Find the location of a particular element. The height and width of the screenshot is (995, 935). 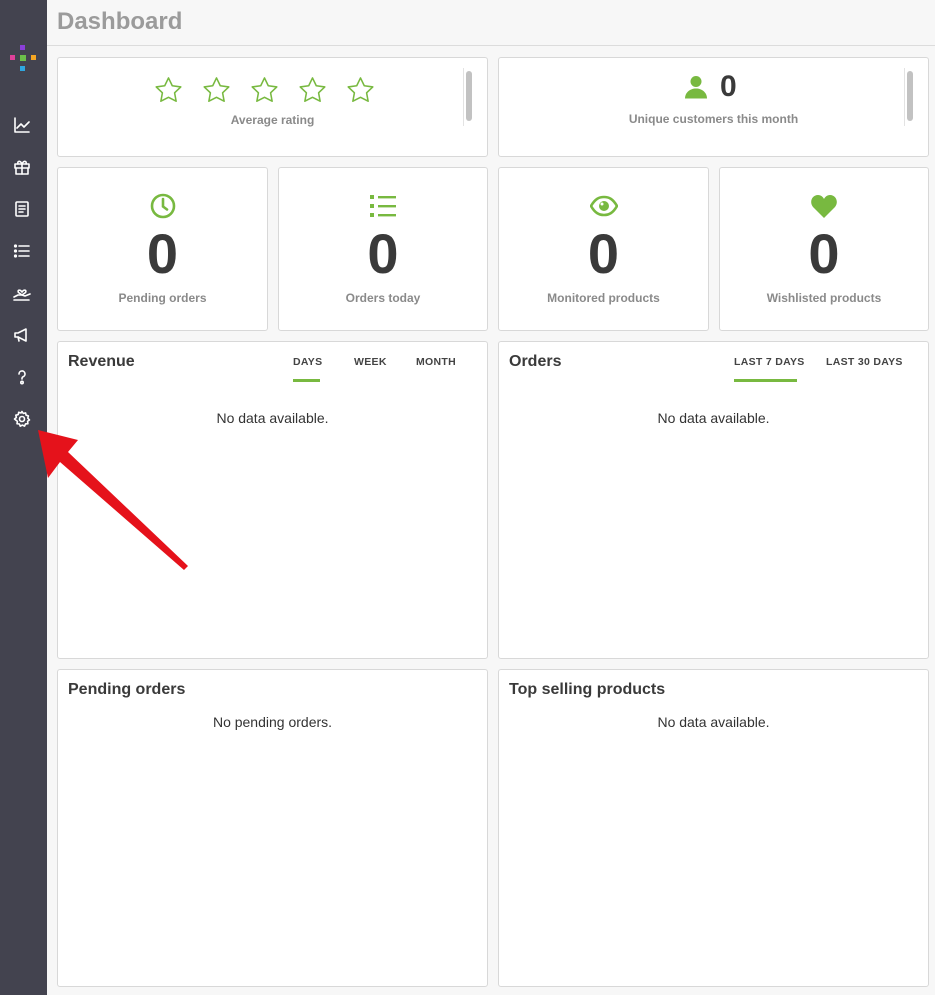

revenue-tab-days: DAYS is located at coordinates (307, 362).